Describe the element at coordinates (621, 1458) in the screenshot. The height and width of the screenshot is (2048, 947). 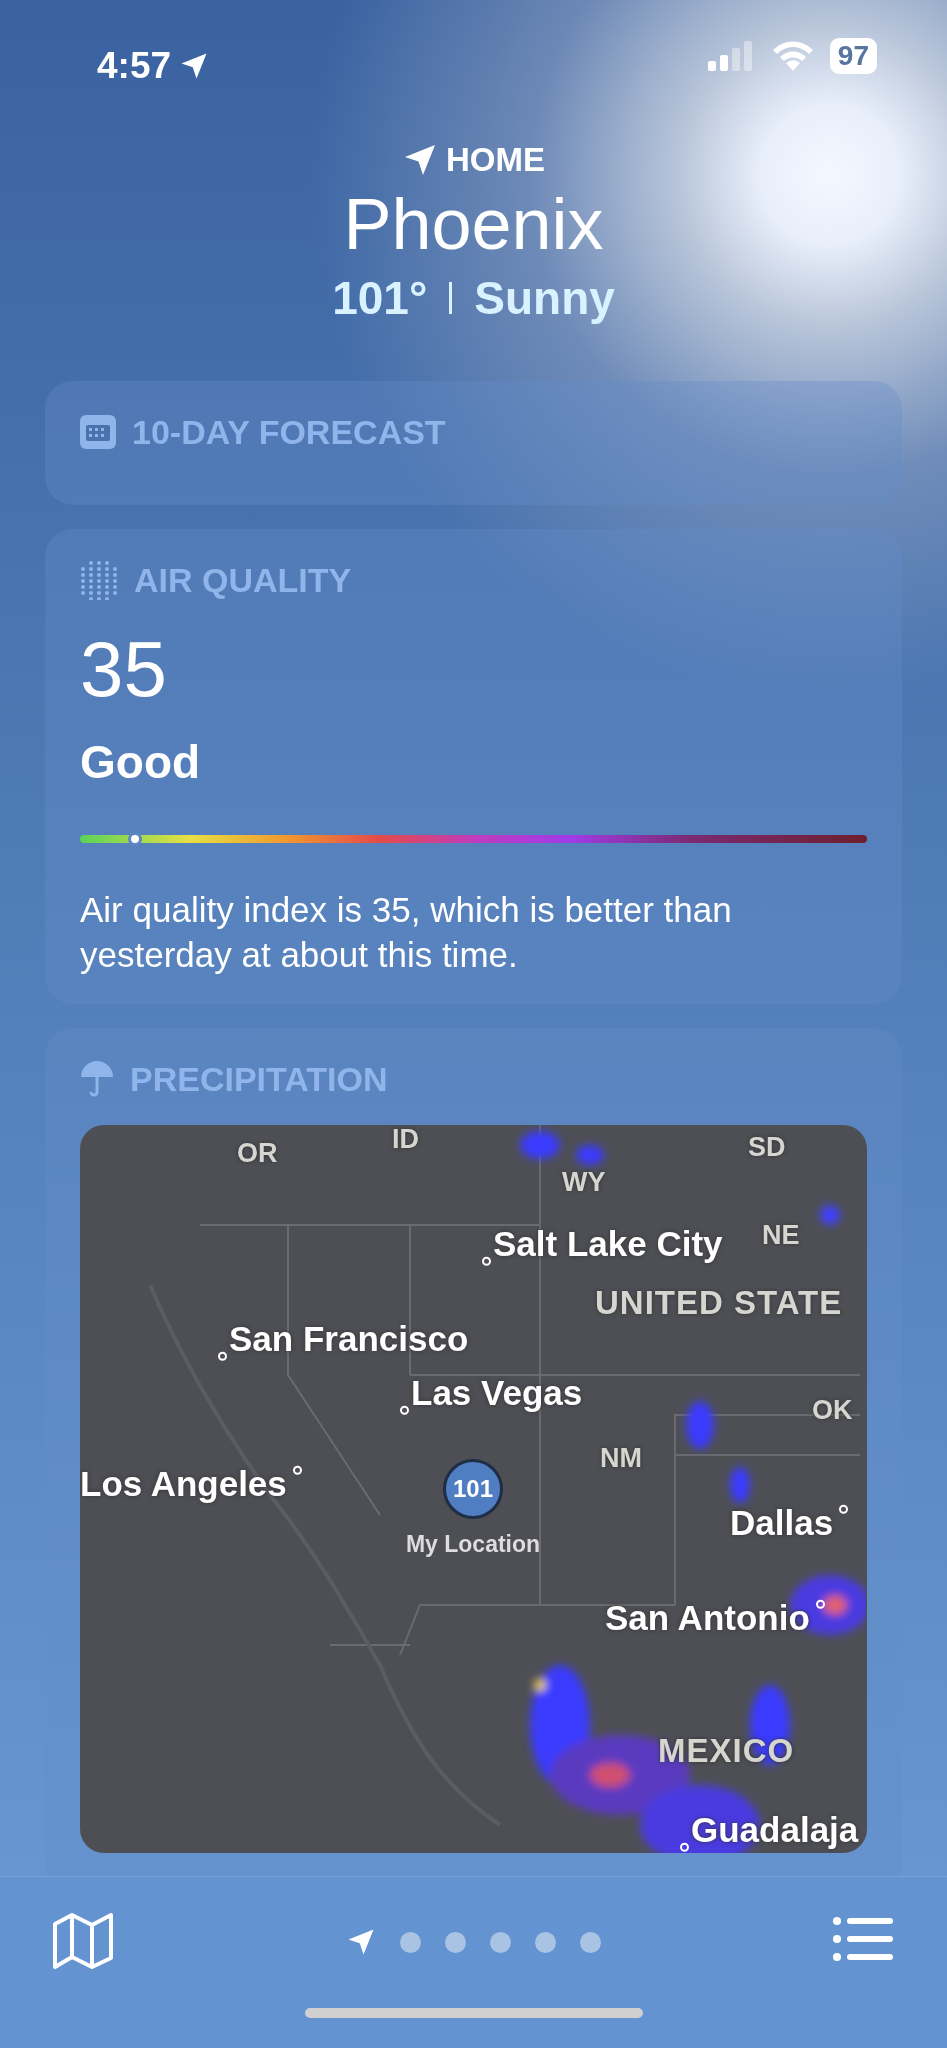
I see `state-label: NM` at that location.